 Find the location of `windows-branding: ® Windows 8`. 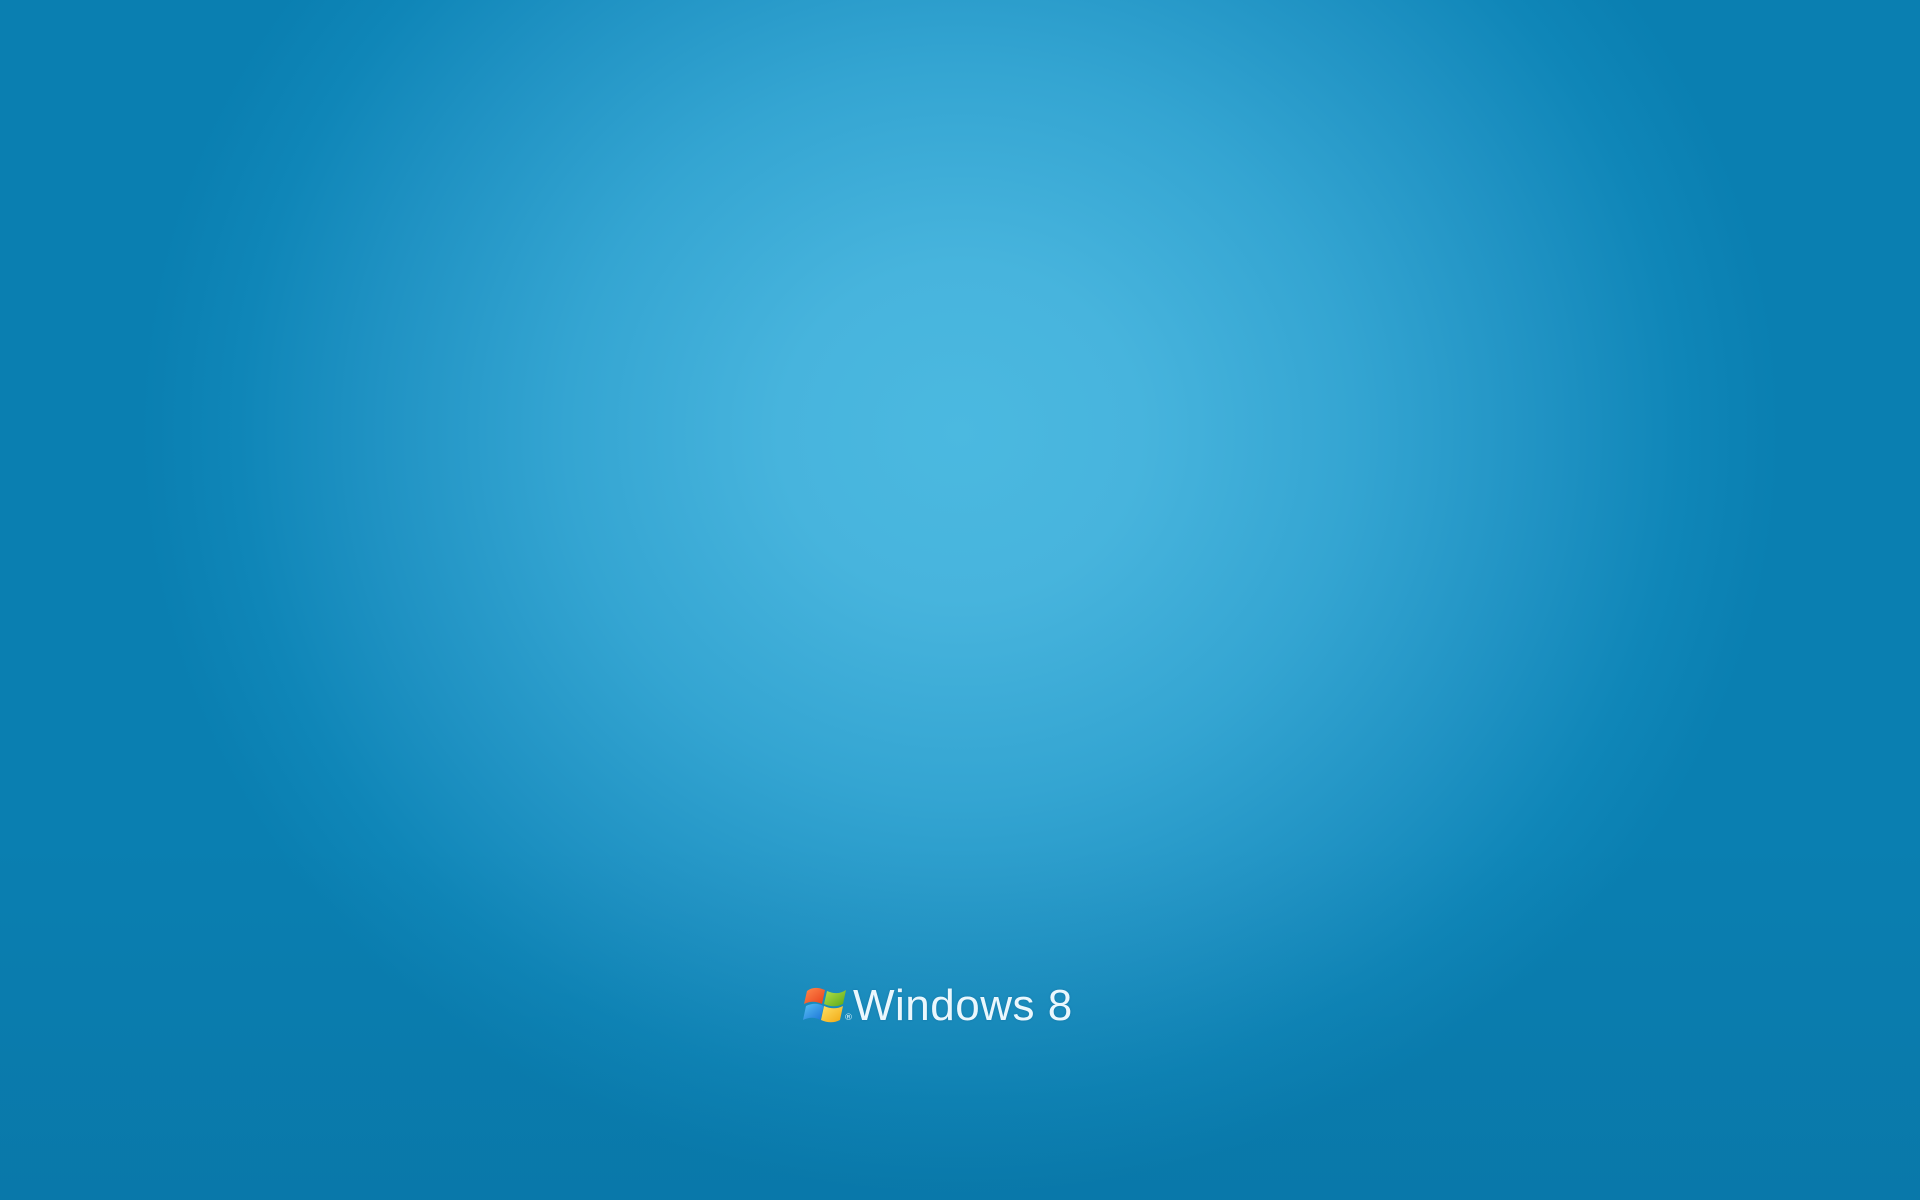

windows-branding: ® Windows 8 is located at coordinates (938, 1006).